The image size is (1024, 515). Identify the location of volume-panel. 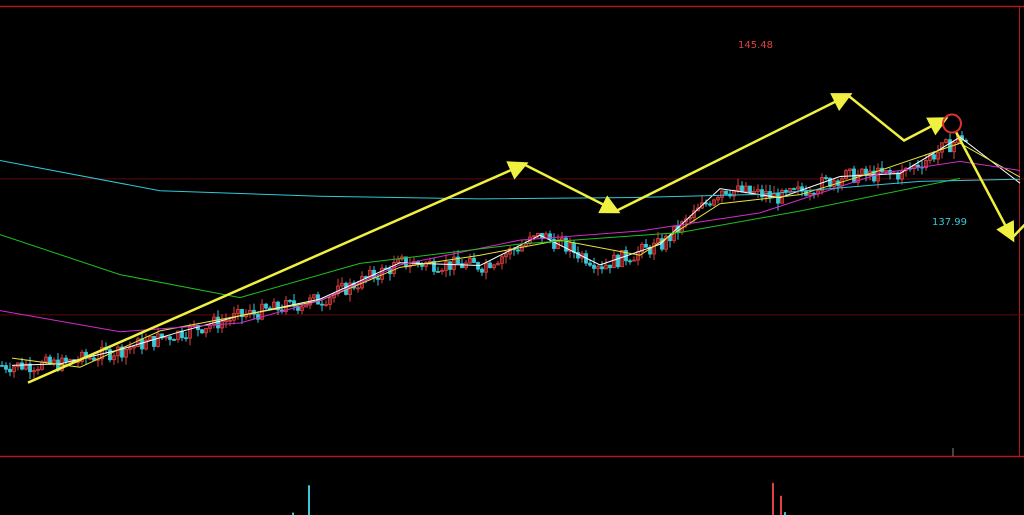
(539, 498).